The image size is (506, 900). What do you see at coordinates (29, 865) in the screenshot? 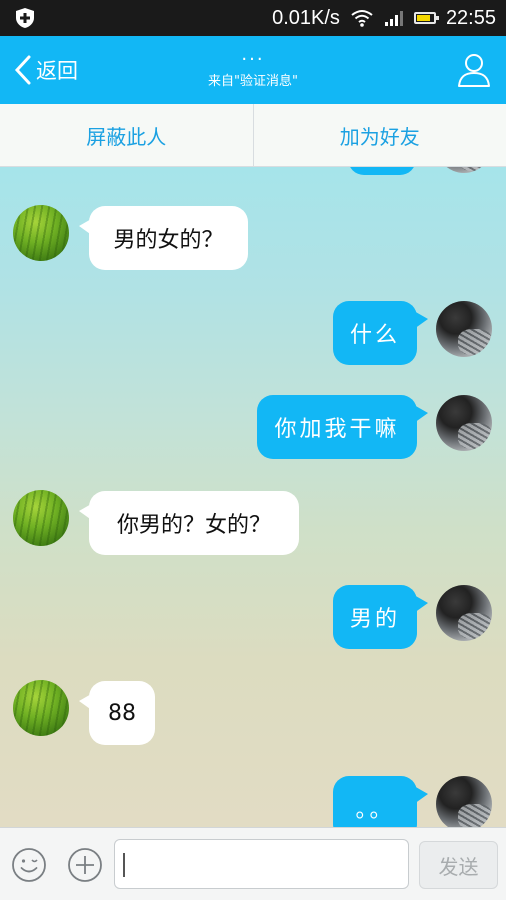
I see `smiley-icon` at bounding box center [29, 865].